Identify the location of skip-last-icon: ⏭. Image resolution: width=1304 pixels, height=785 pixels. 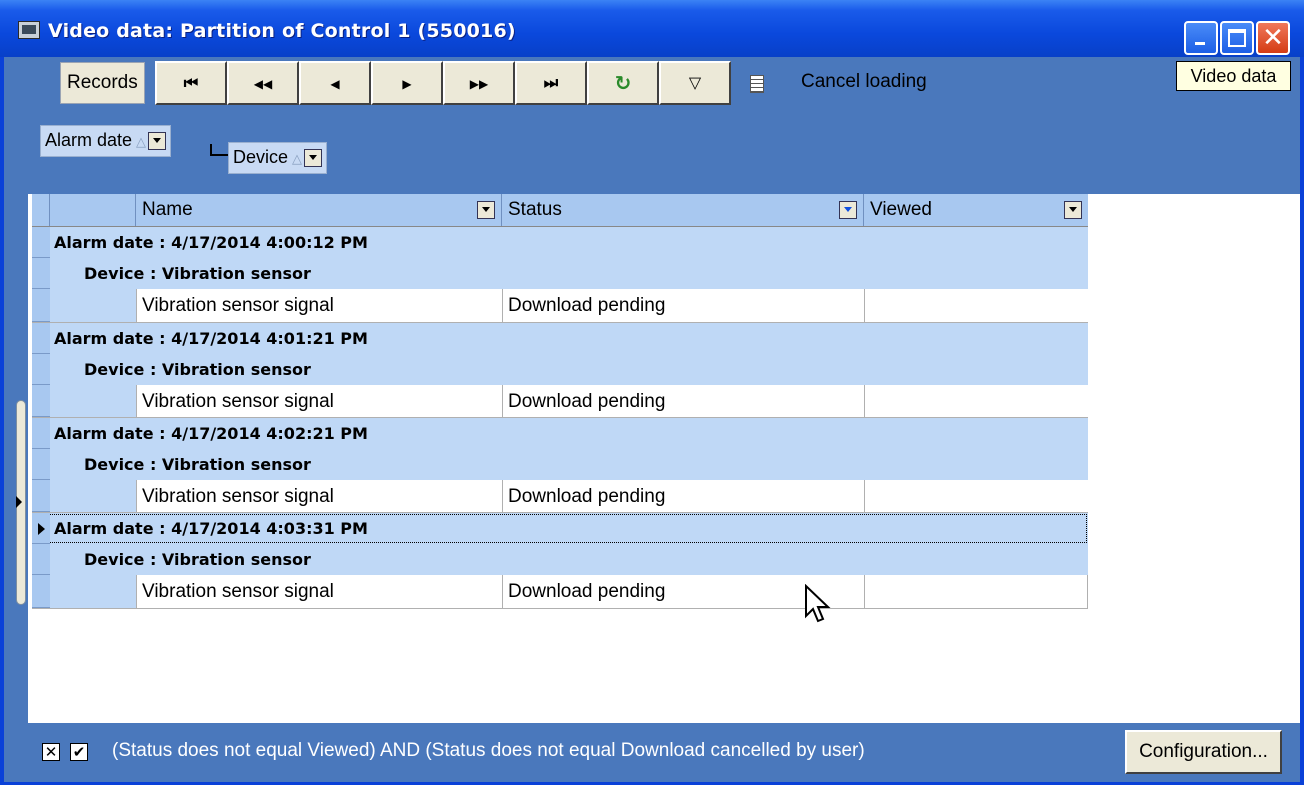
(551, 82).